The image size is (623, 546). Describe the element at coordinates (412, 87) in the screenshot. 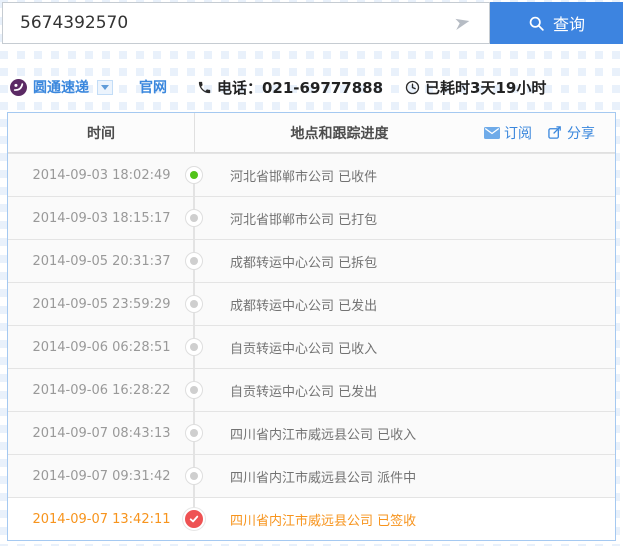

I see `clock-icon` at that location.